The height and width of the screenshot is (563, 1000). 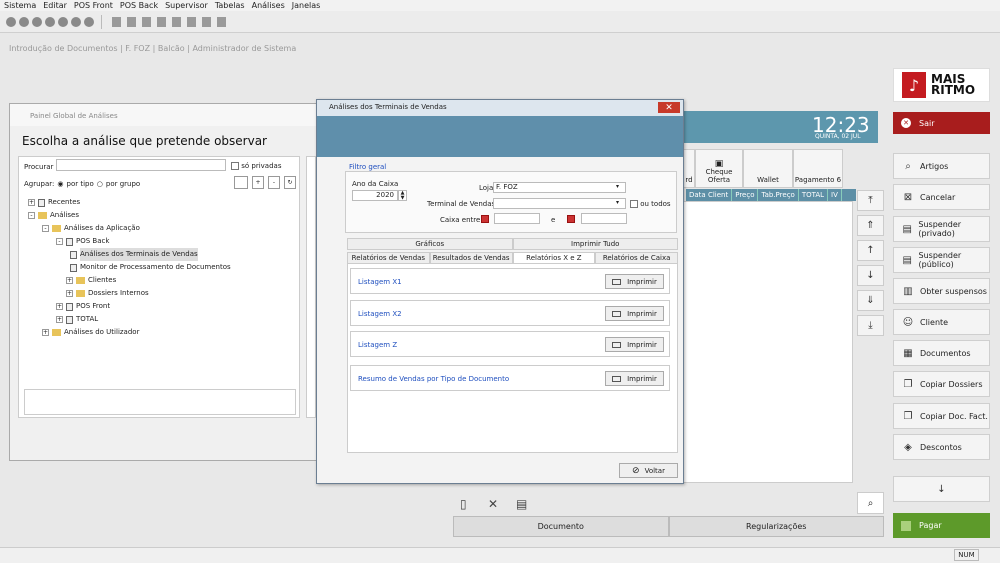 What do you see at coordinates (559, 203) in the screenshot?
I see `terminal-select` at bounding box center [559, 203].